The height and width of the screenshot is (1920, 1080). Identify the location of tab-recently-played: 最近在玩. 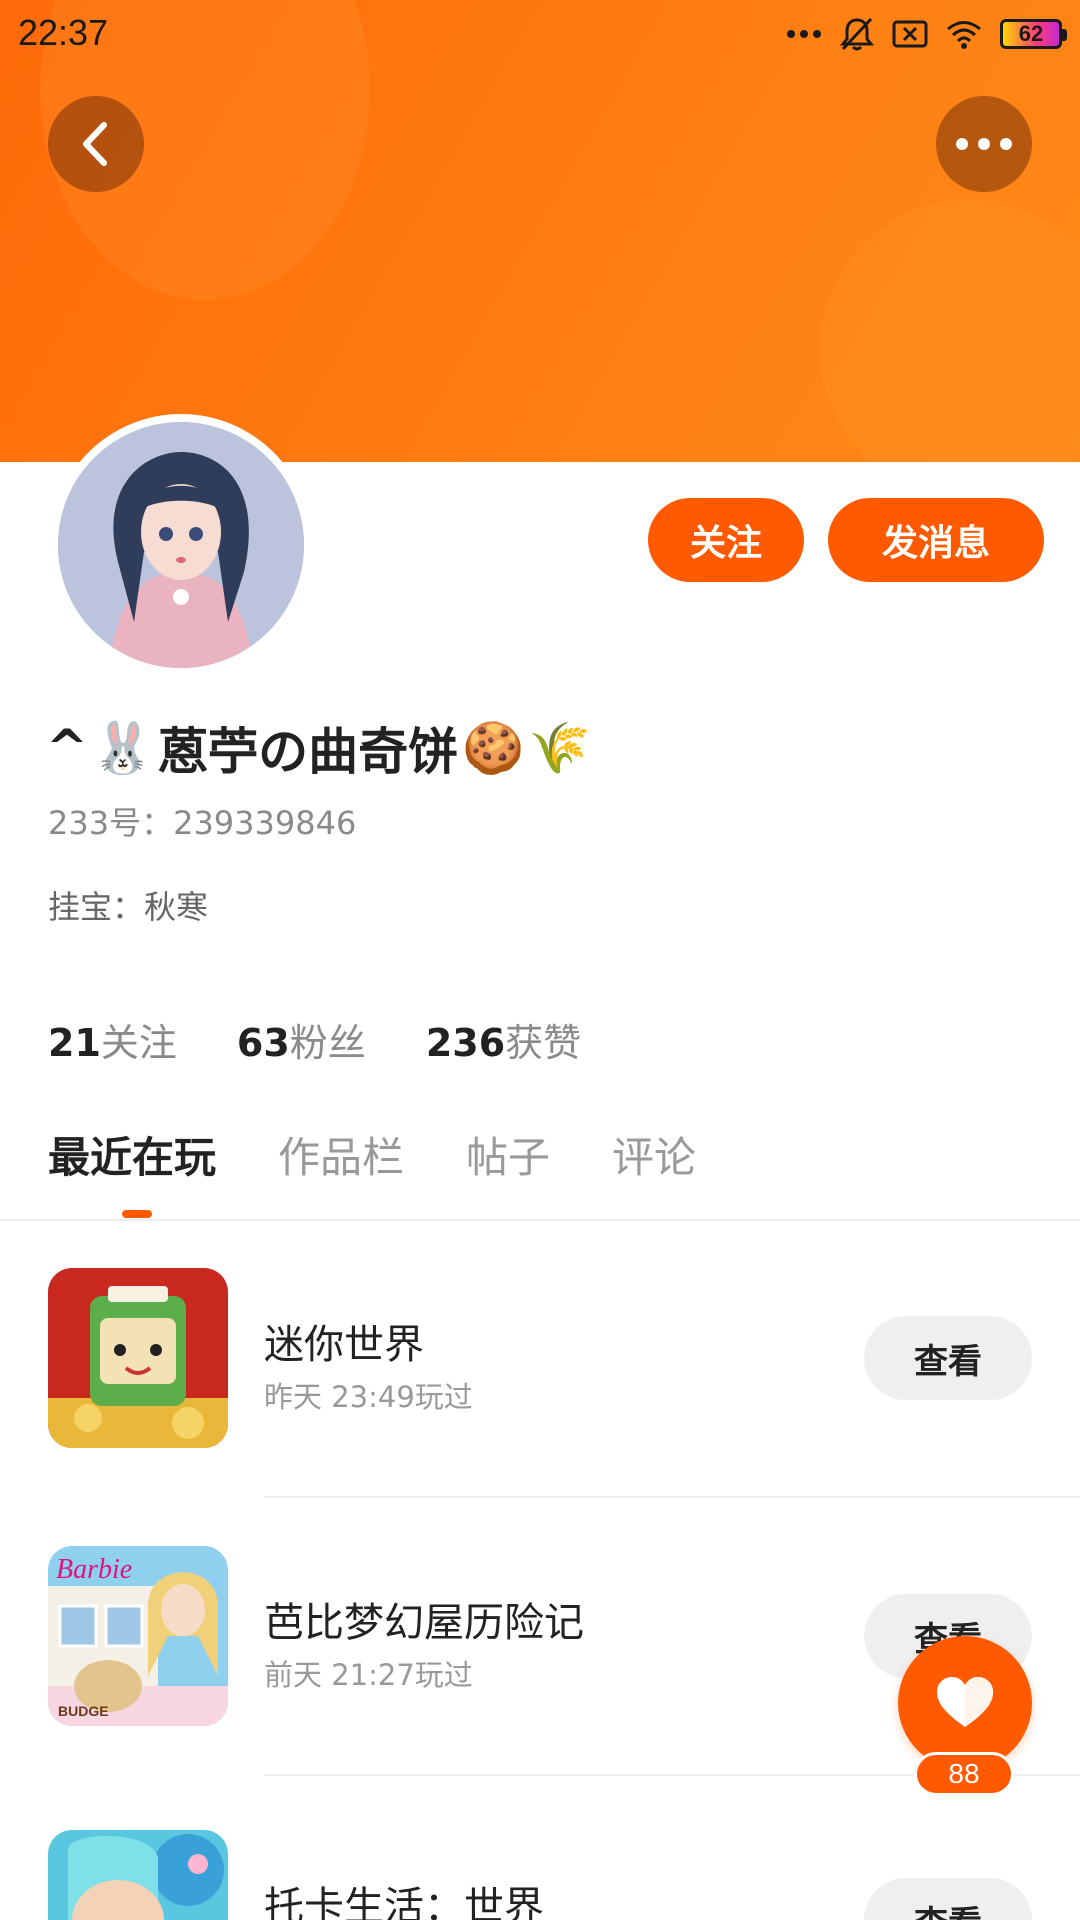
(132, 1154).